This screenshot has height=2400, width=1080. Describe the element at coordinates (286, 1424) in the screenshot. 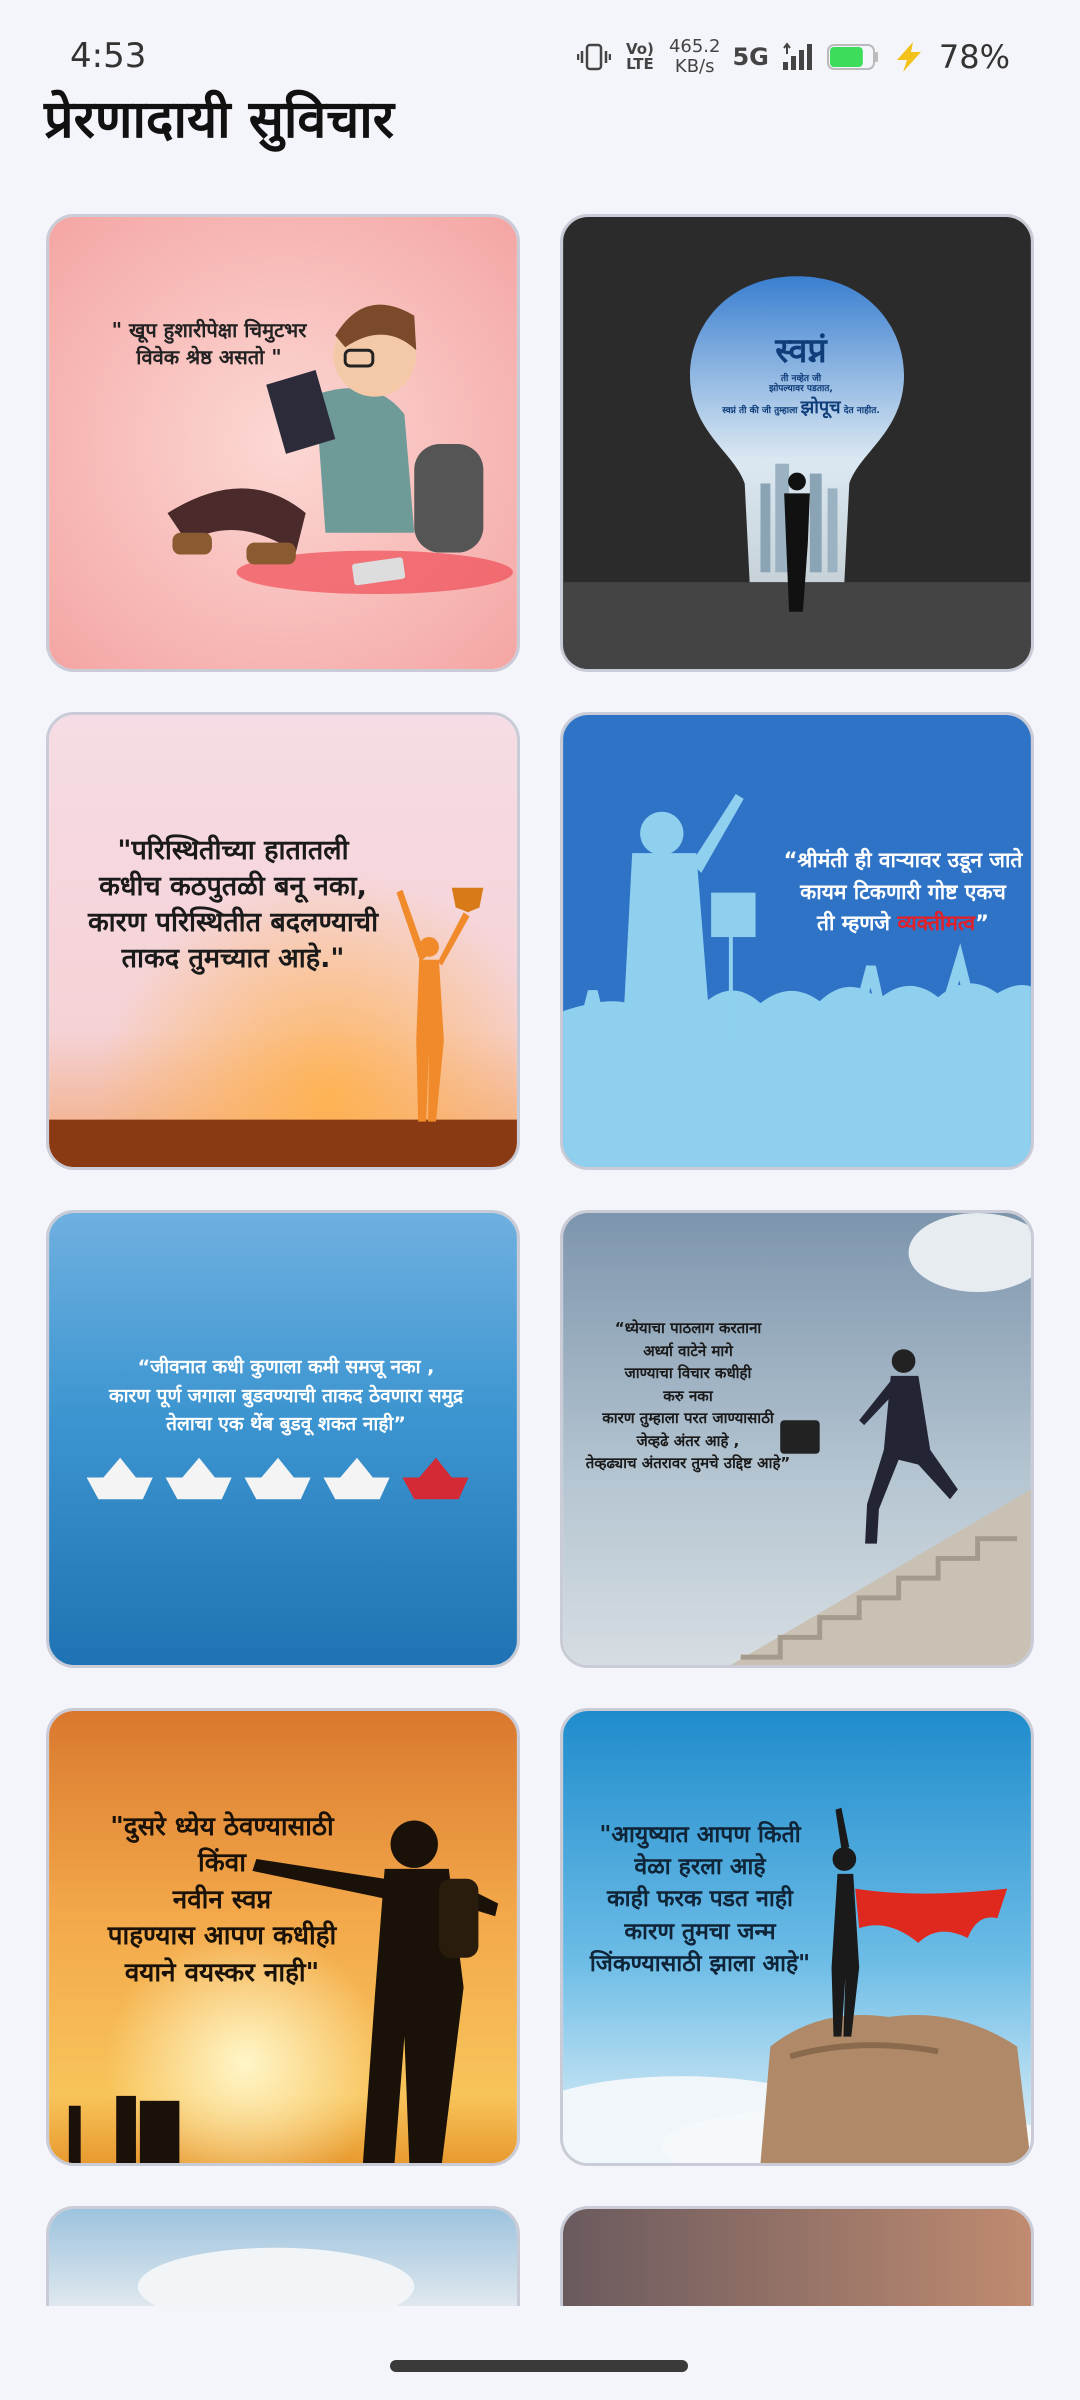

I see `quote-line: तेलाचा एक थेंब बुडवू शकत नाही”` at that location.